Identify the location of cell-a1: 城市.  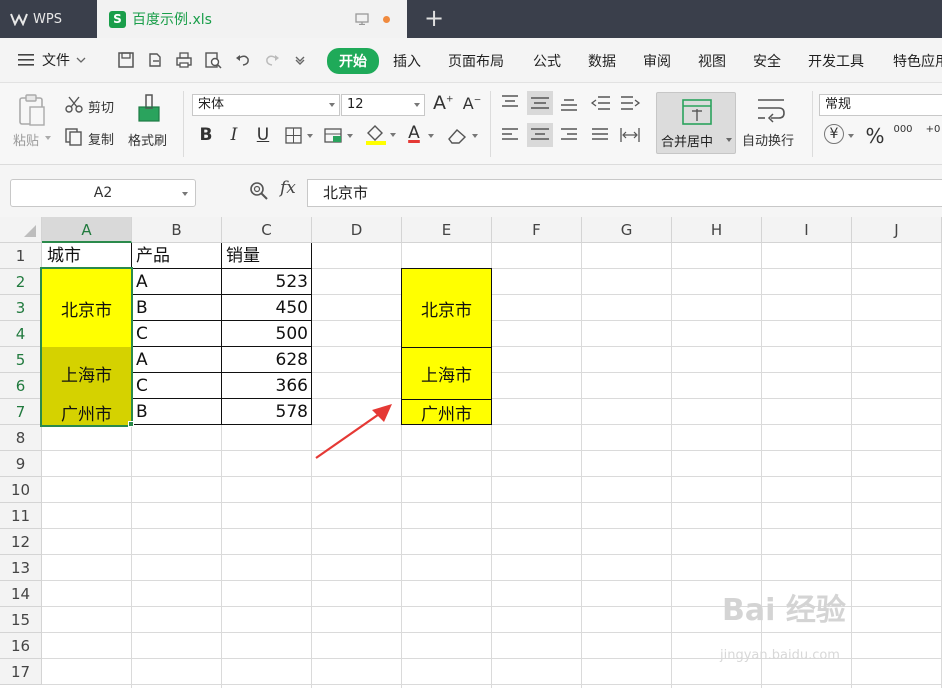
(87, 256).